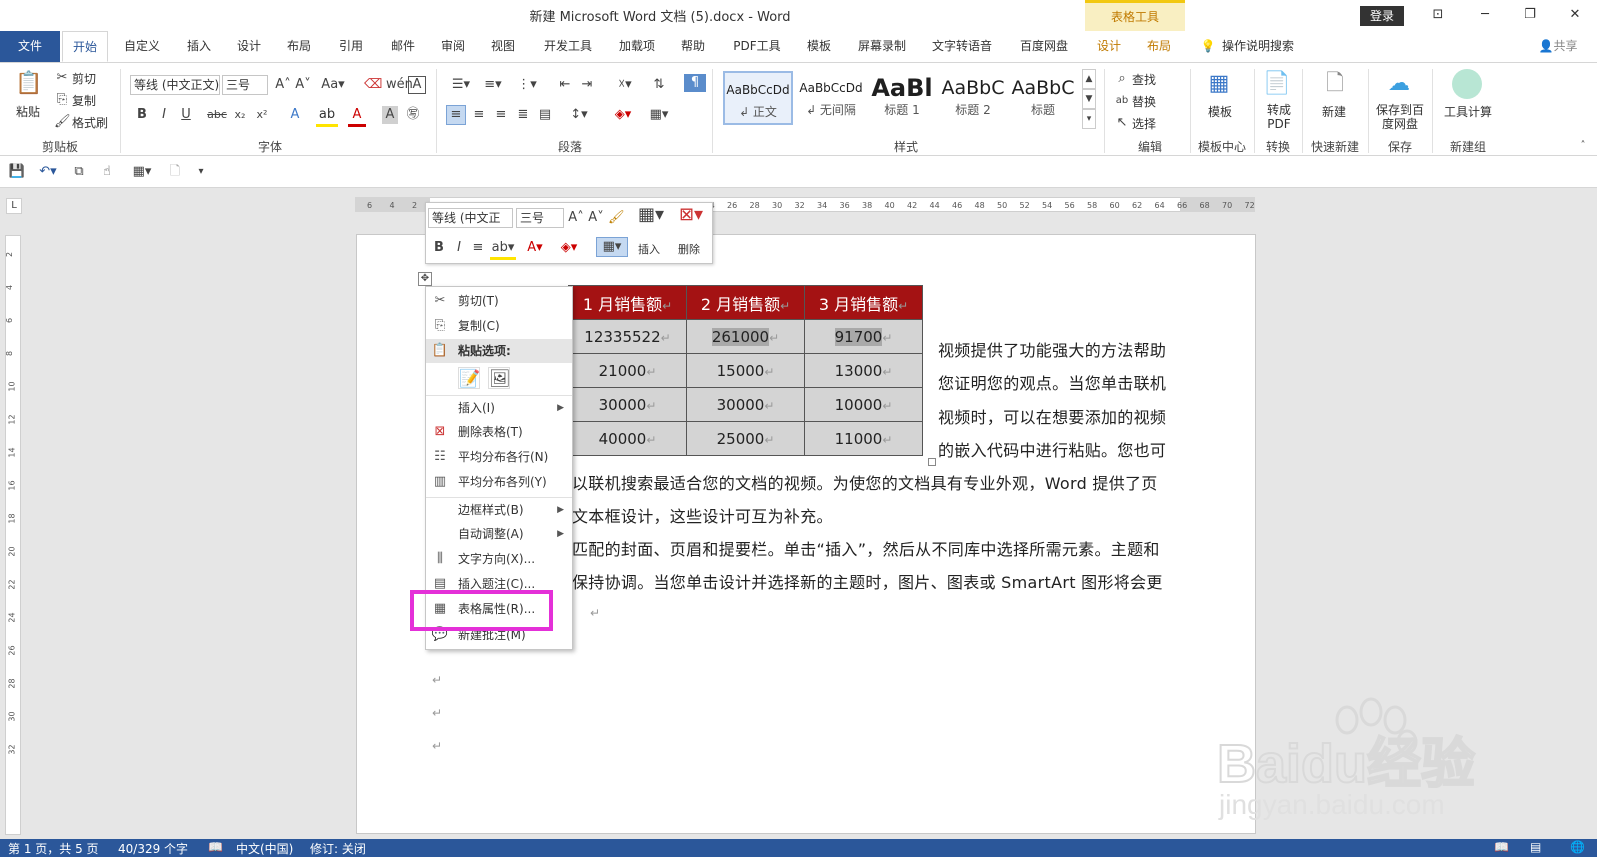 The height and width of the screenshot is (857, 1597). What do you see at coordinates (79, 172) in the screenshot?
I see `repeat-icon: ⧉` at bounding box center [79, 172].